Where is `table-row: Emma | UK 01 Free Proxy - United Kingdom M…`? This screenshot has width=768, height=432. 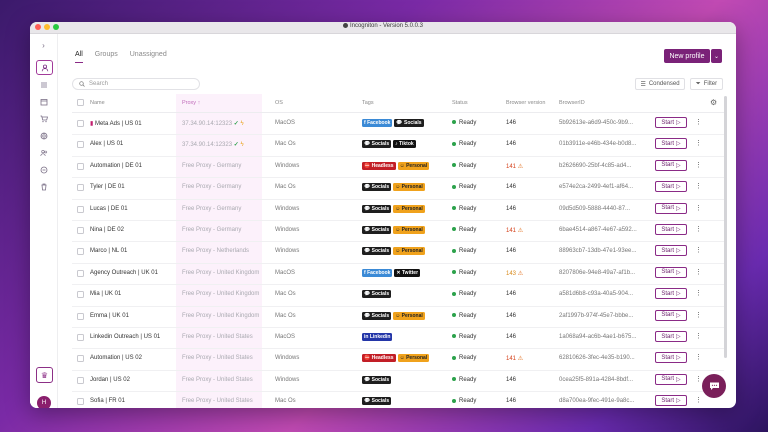 table-row: Emma | UK 01 Free Proxy - United Kingdom M… is located at coordinates (398, 317).